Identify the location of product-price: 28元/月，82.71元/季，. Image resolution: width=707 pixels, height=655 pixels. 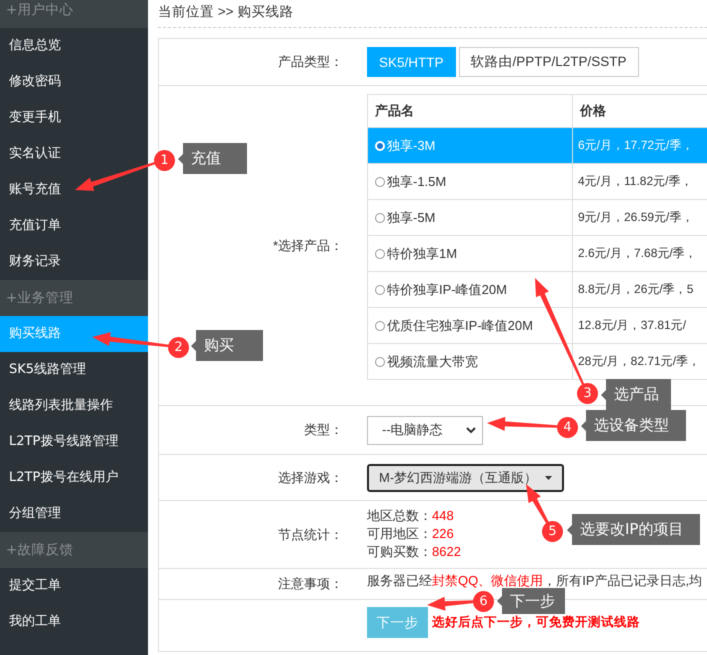
(639, 361).